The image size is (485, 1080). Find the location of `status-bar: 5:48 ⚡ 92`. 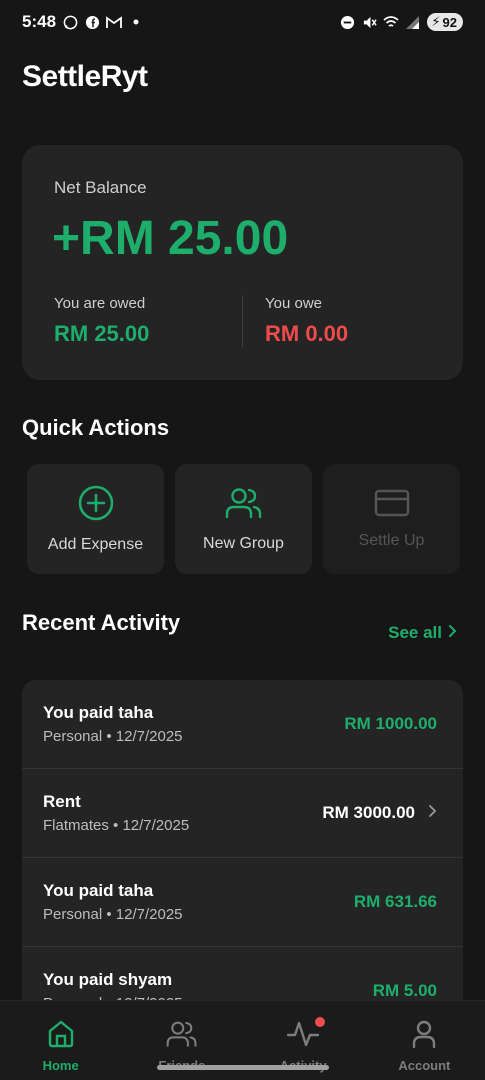

status-bar: 5:48 ⚡ 92 is located at coordinates (242, 22).